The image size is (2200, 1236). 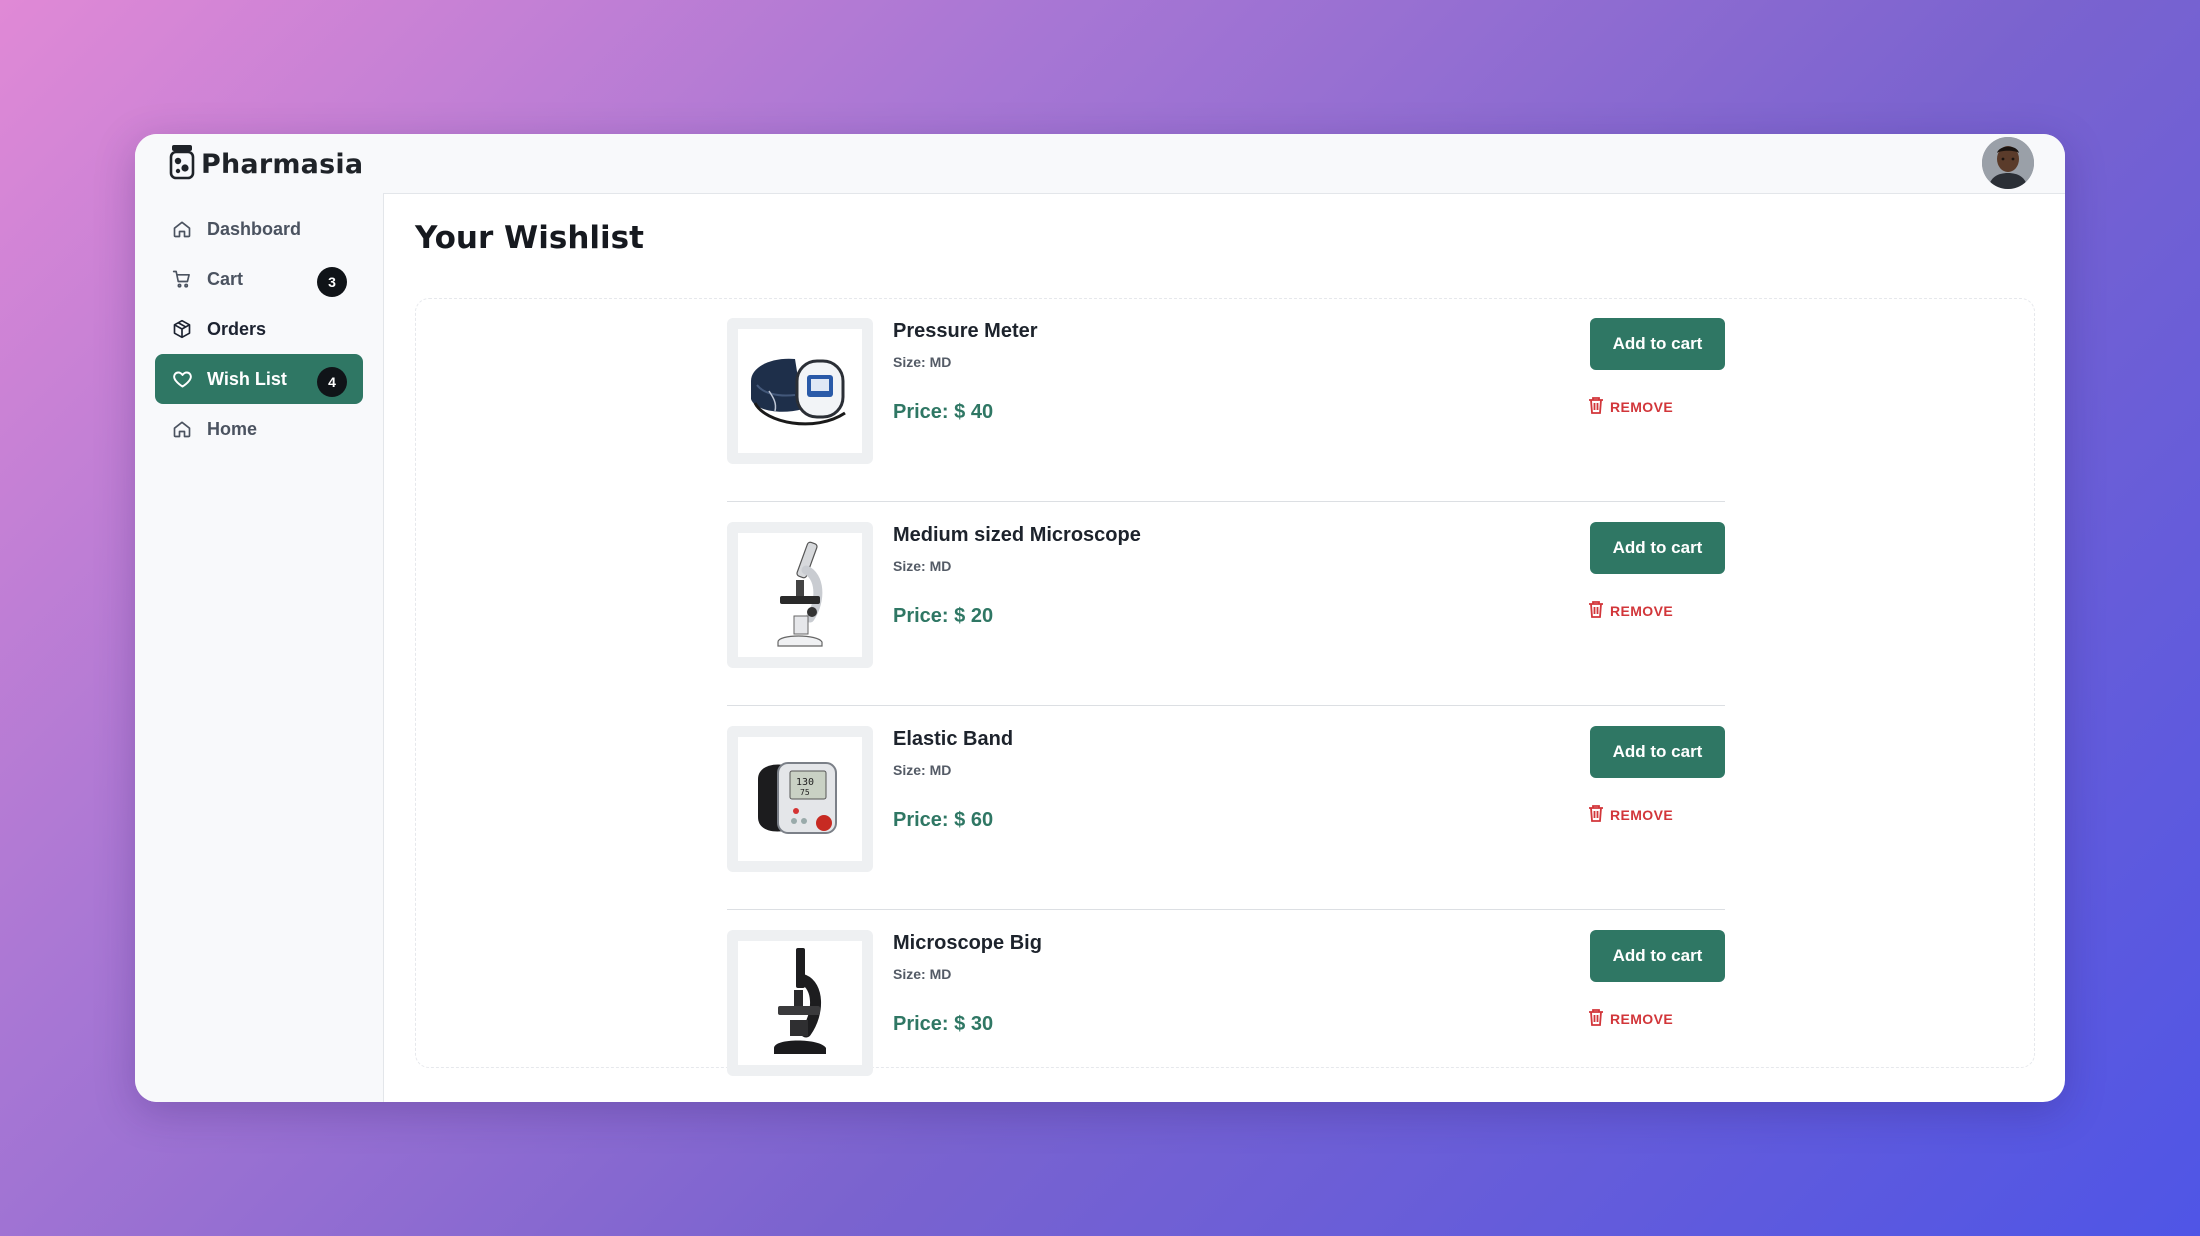 What do you see at coordinates (259, 429) in the screenshot?
I see `sidebar-item-home: Home` at bounding box center [259, 429].